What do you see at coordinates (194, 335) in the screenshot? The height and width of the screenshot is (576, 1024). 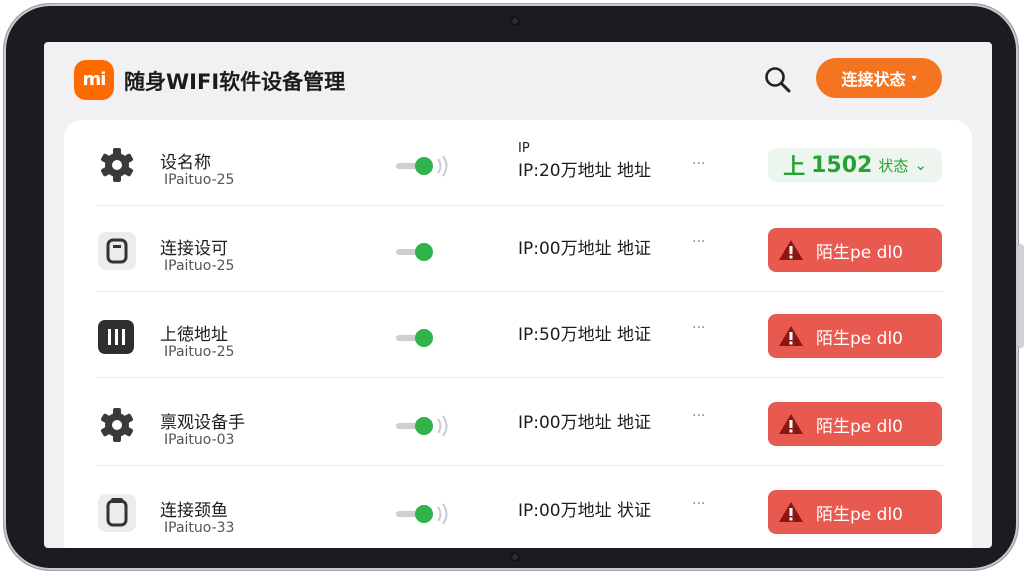 I see `device-name: 上徳地址` at bounding box center [194, 335].